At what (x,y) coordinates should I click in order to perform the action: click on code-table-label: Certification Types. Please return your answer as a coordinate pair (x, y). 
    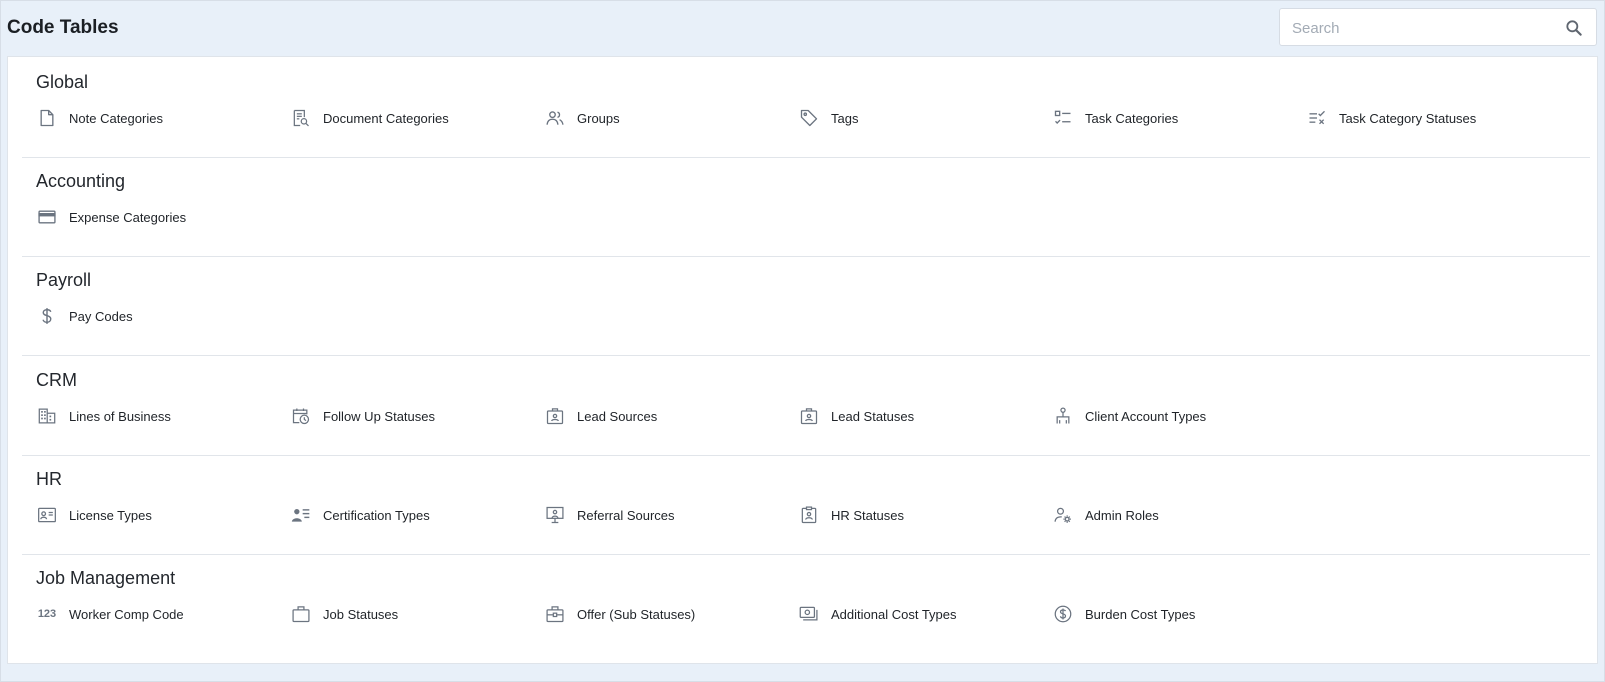
    Looking at the image, I should click on (376, 515).